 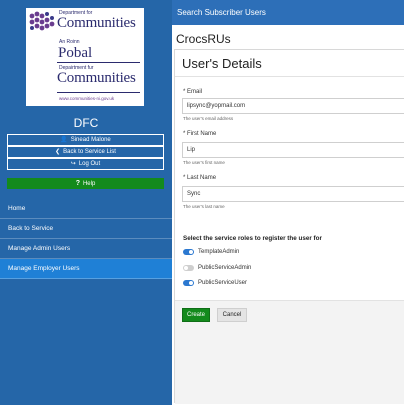 What do you see at coordinates (293, 194) in the screenshot?
I see `last-name-field: Sync` at bounding box center [293, 194].